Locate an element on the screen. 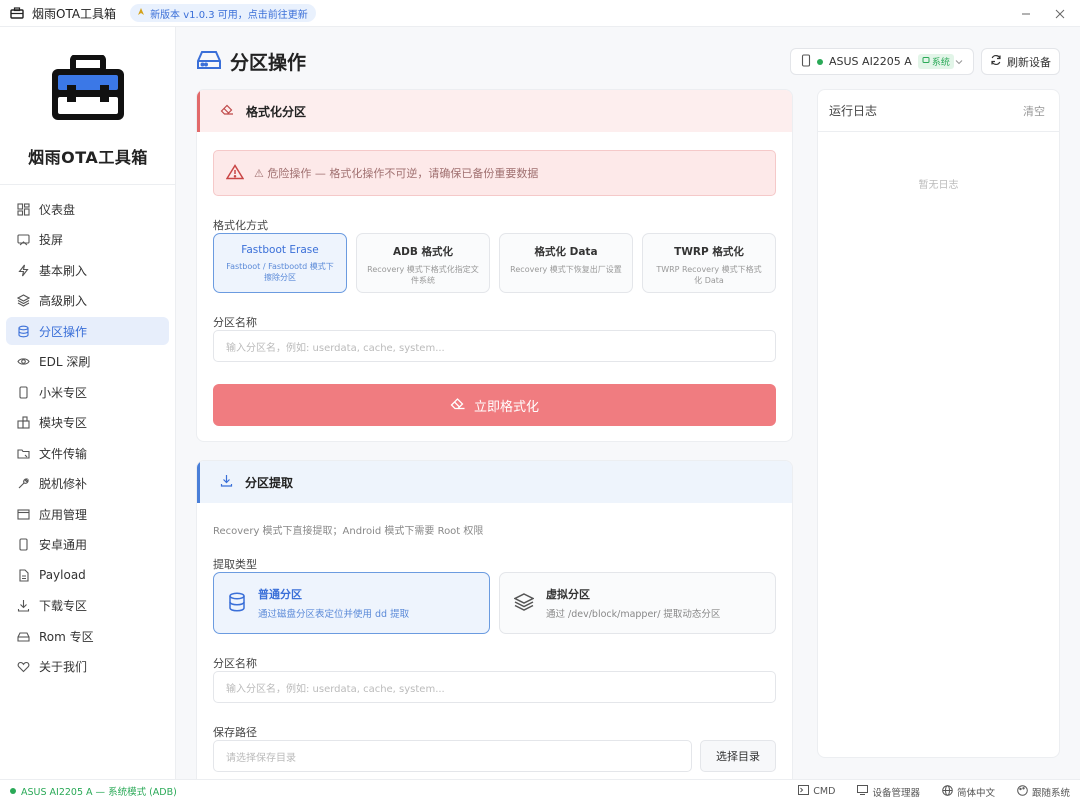 Image resolution: width=1080 pixels, height=802 pixels. page-title: 分区操作 is located at coordinates (268, 63).